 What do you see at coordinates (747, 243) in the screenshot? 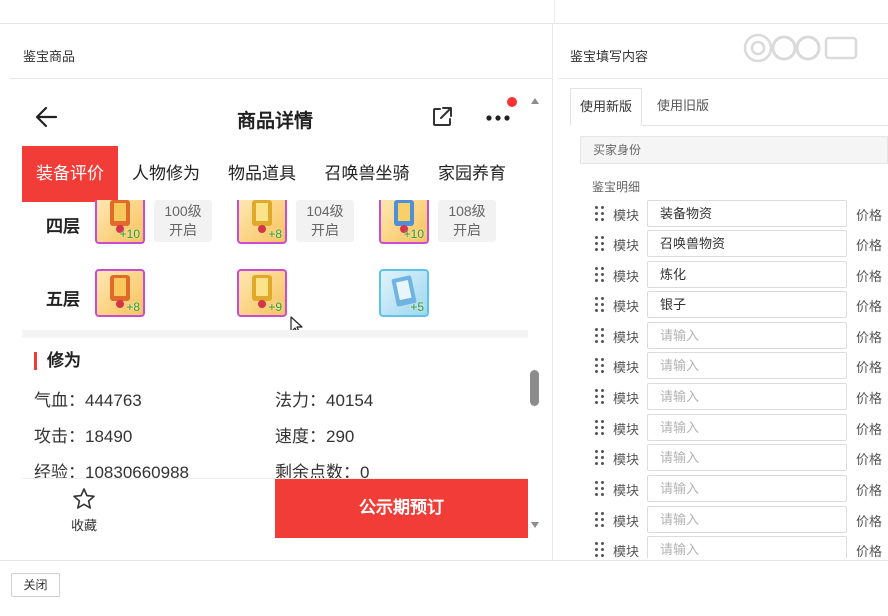
I see `module-input: 召唤兽物资` at bounding box center [747, 243].